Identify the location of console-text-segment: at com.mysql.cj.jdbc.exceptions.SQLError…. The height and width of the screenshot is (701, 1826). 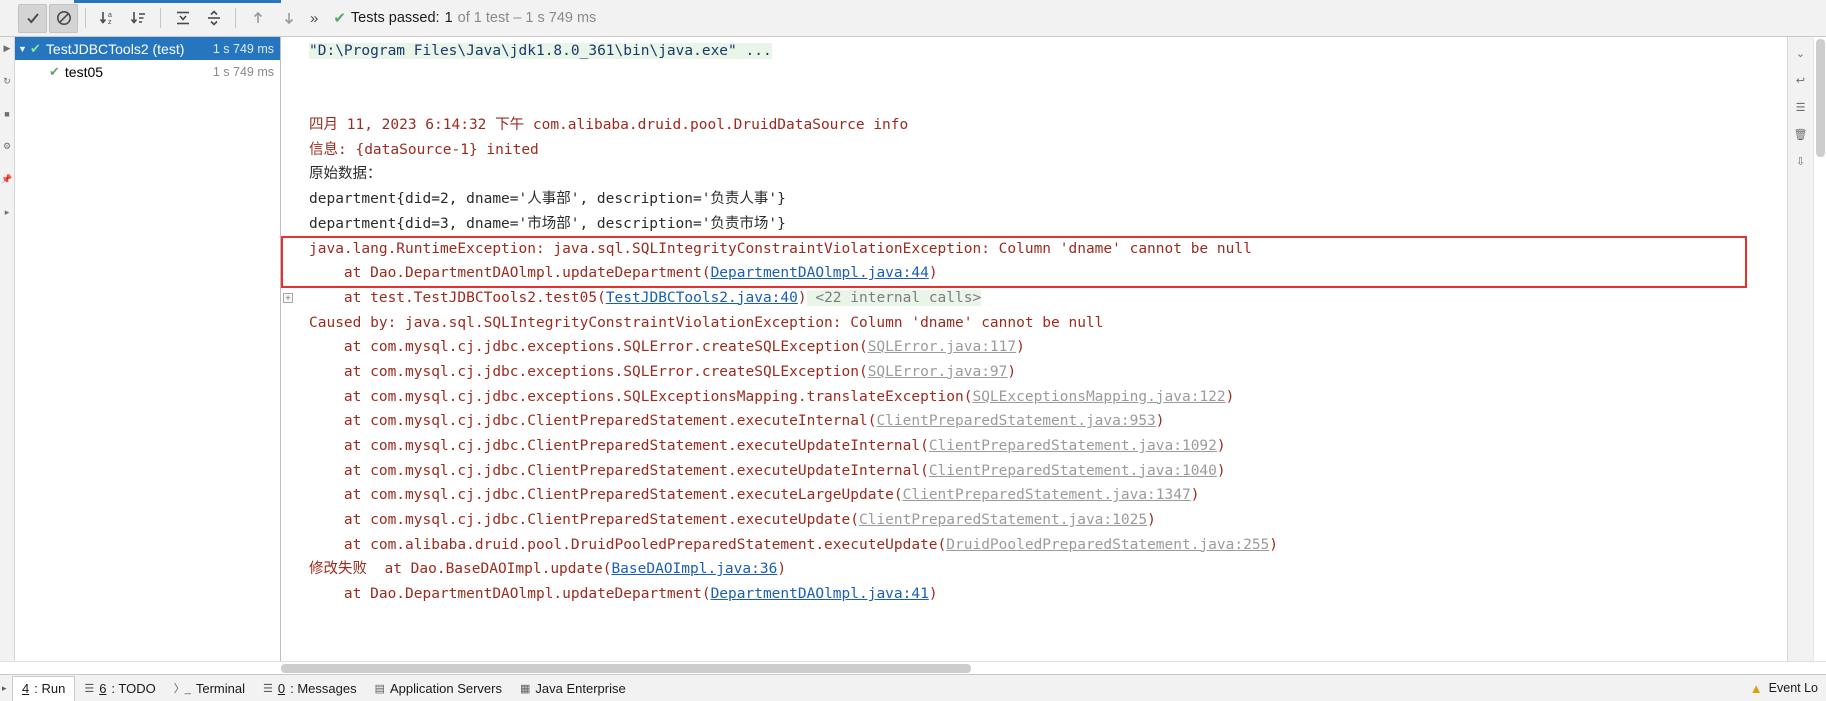
(588, 347).